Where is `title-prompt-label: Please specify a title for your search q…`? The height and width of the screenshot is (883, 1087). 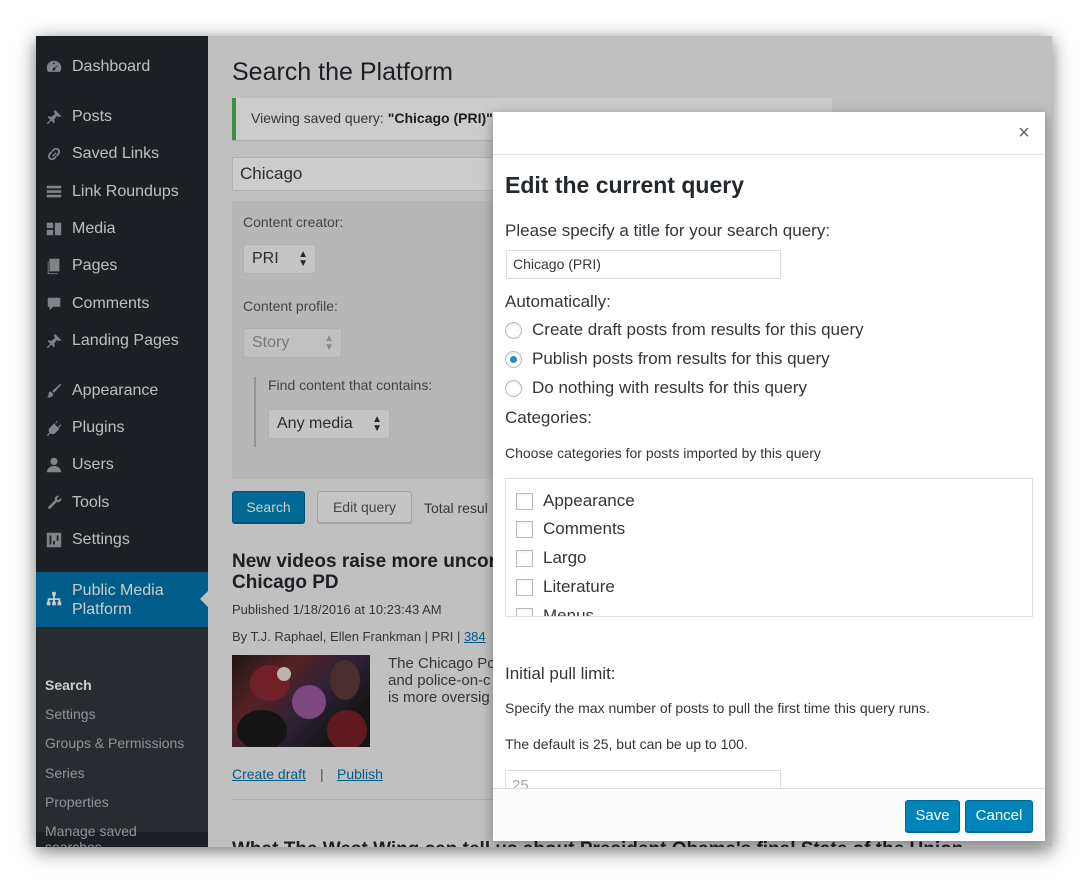
title-prompt-label: Please specify a title for your search q… is located at coordinates (668, 230).